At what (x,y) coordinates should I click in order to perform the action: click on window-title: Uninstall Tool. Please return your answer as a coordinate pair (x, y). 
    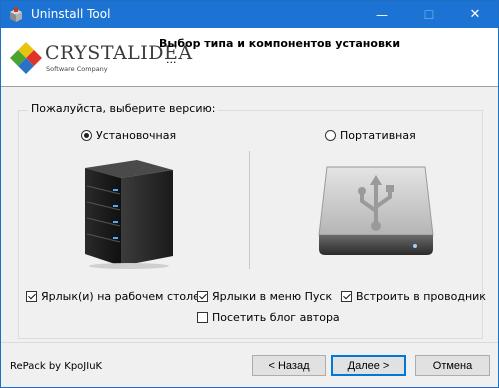
    Looking at the image, I should click on (71, 14).